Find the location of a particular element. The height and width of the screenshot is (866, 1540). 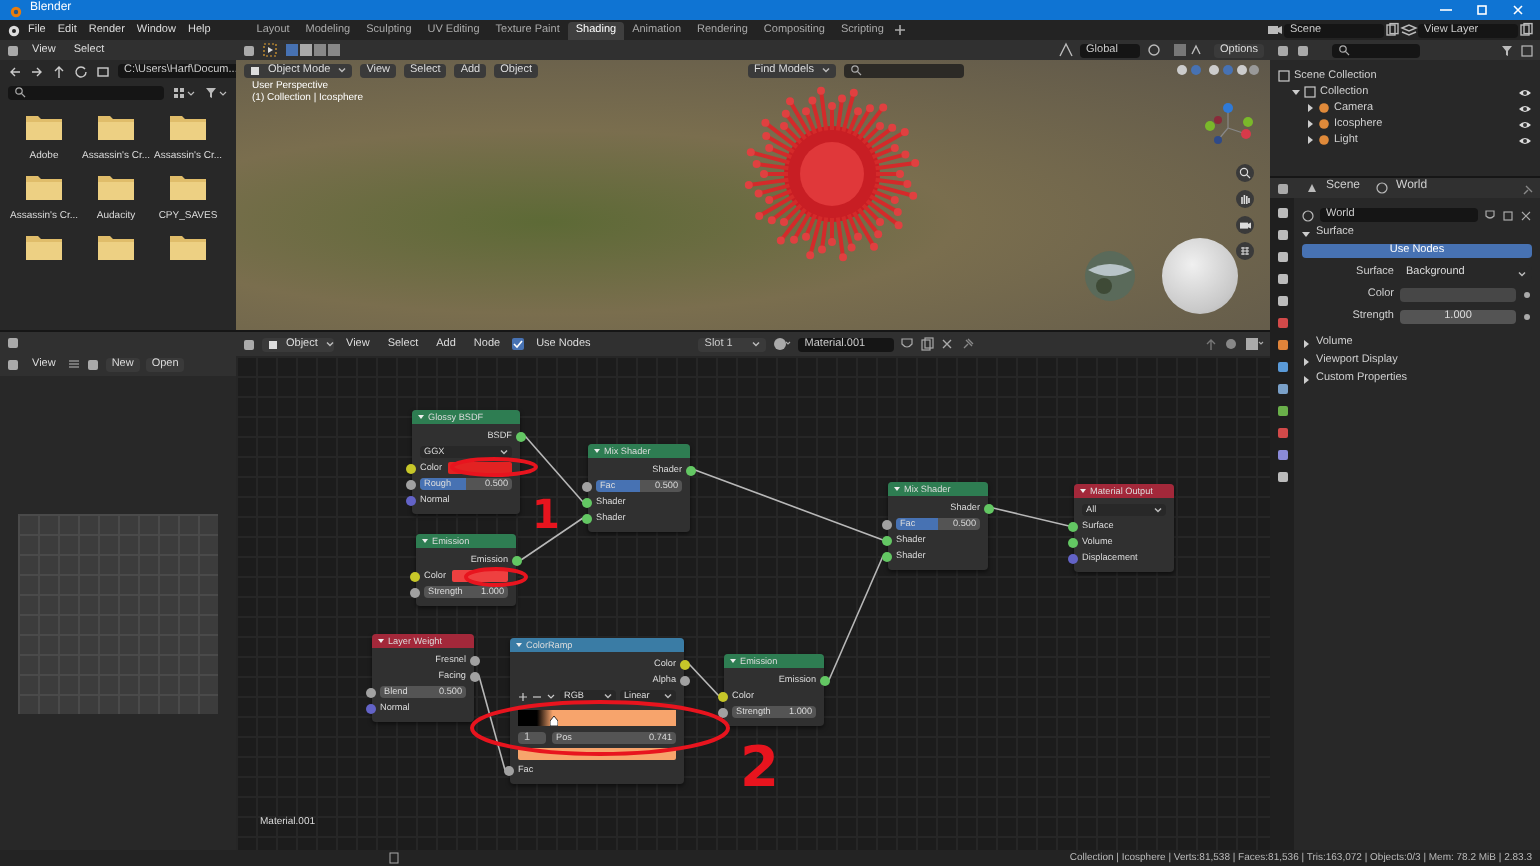

select-tool-icon is located at coordinates (270, 50).